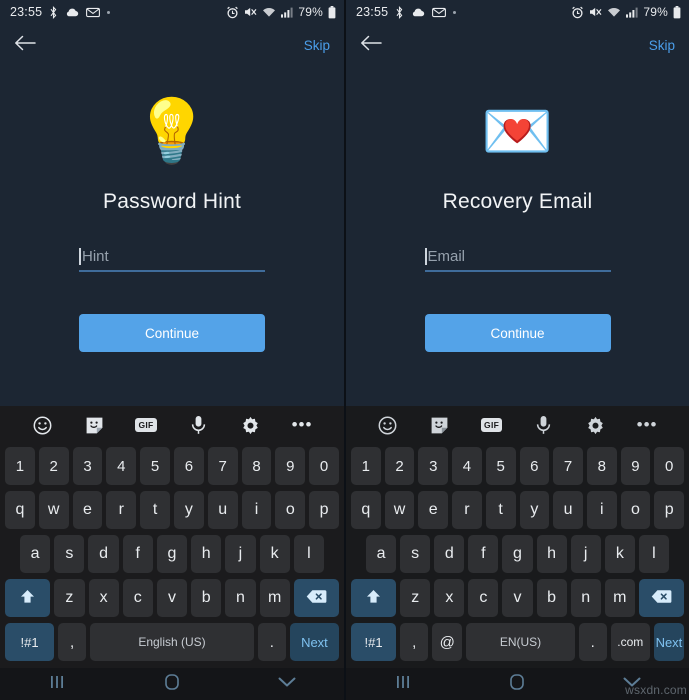  What do you see at coordinates (206, 598) in the screenshot?
I see `key-b: b` at bounding box center [206, 598].